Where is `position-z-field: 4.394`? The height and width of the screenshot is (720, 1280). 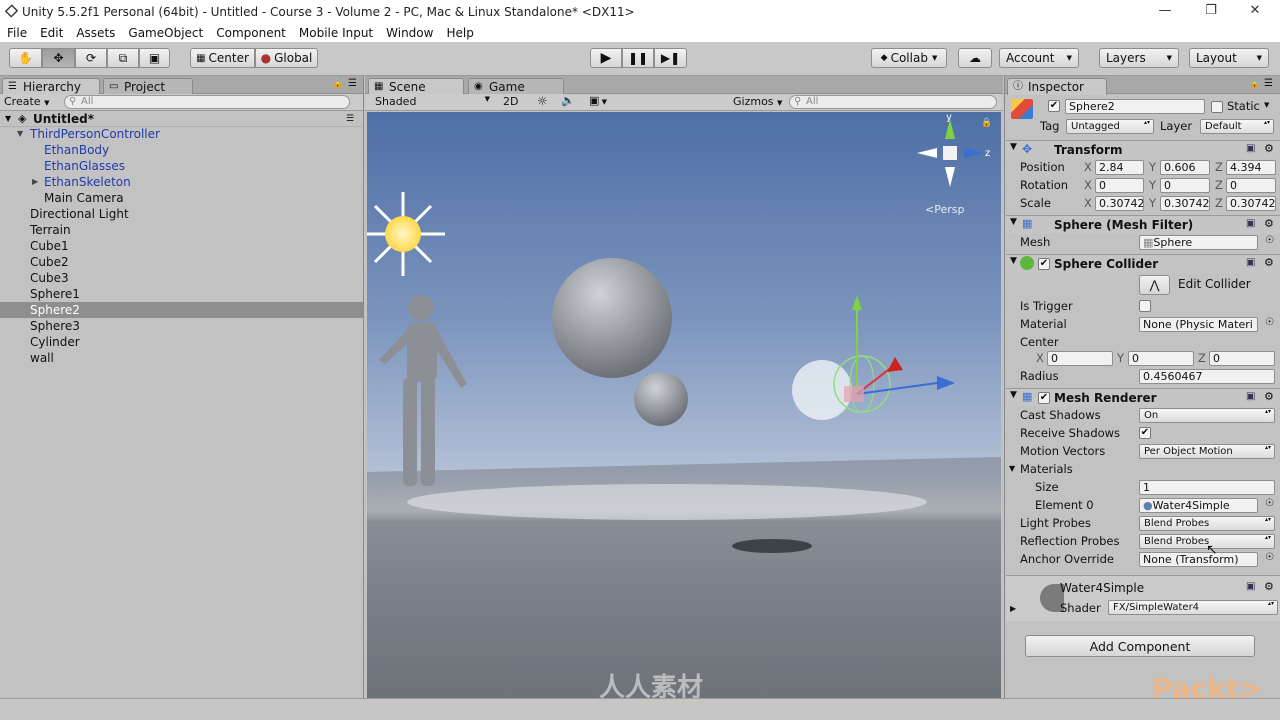
position-z-field: 4.394 is located at coordinates (1251, 167).